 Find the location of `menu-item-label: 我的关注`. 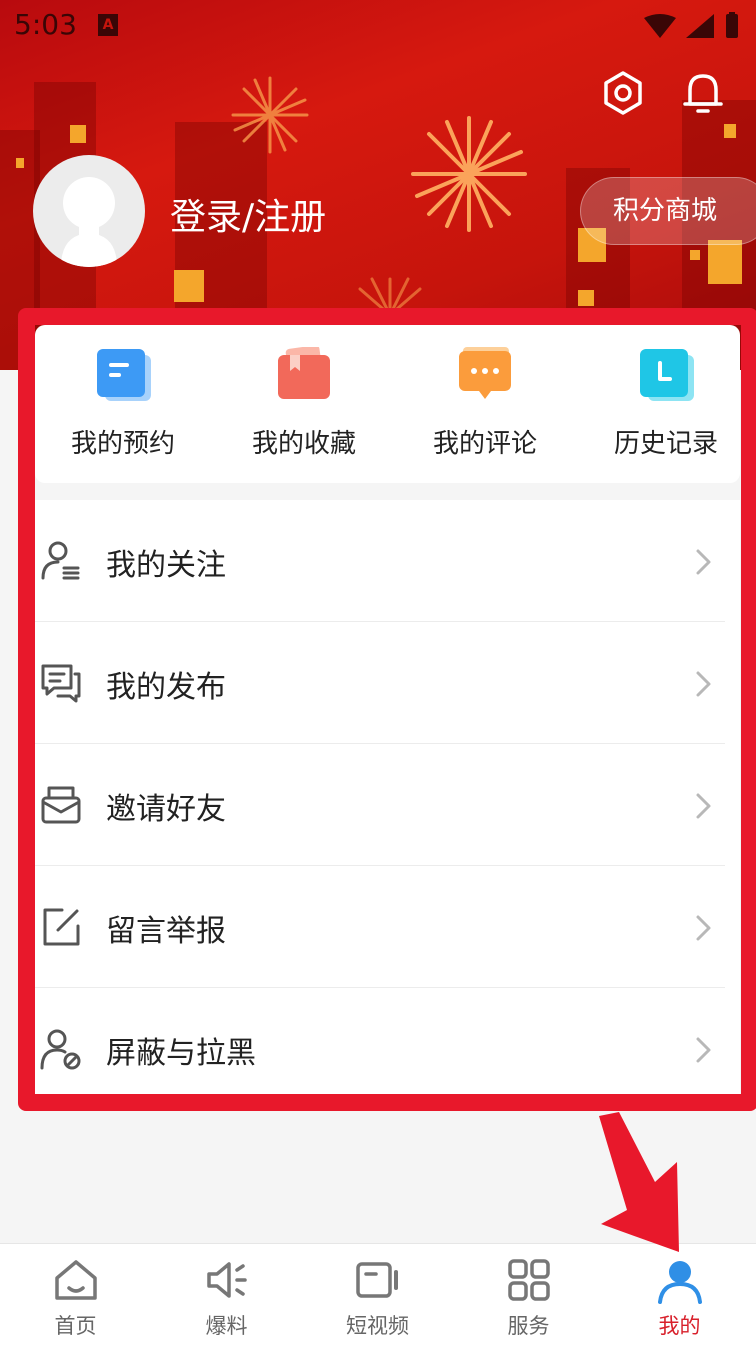

menu-item-label: 我的关注 is located at coordinates (166, 565).